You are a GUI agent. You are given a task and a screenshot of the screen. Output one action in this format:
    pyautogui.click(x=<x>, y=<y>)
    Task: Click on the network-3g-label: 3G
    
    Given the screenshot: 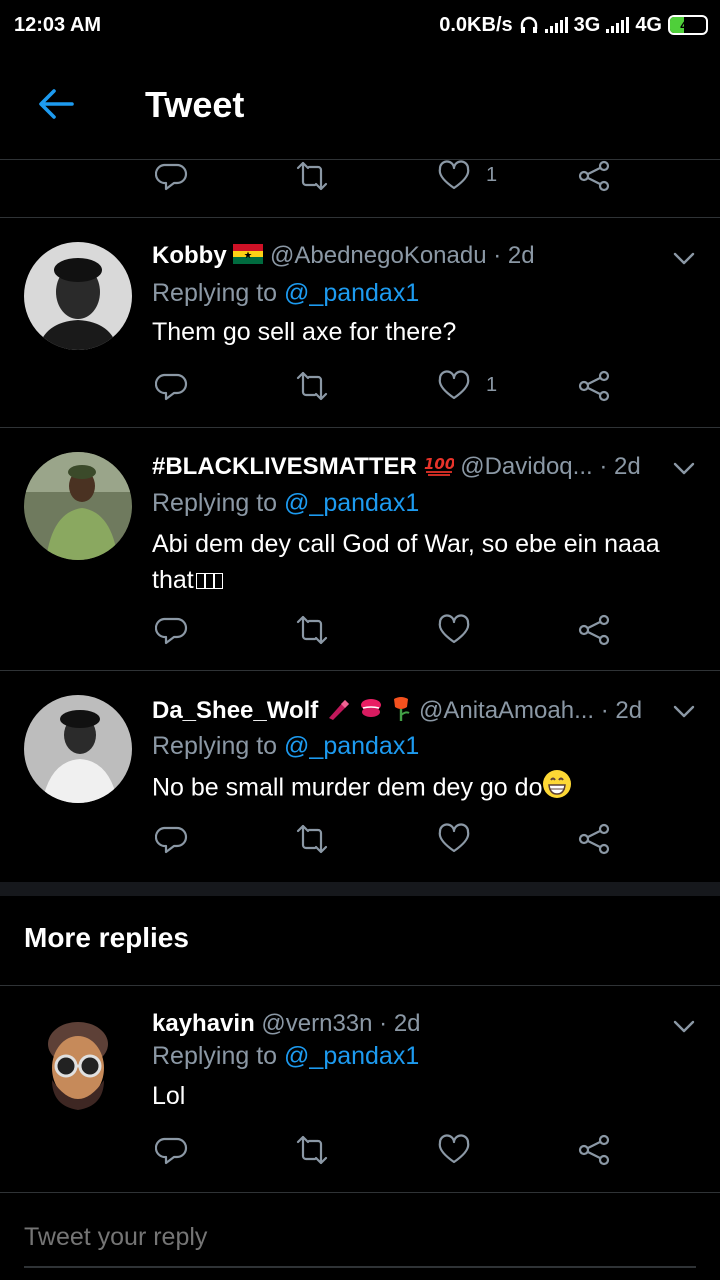 What is the action you would take?
    pyautogui.click(x=587, y=24)
    